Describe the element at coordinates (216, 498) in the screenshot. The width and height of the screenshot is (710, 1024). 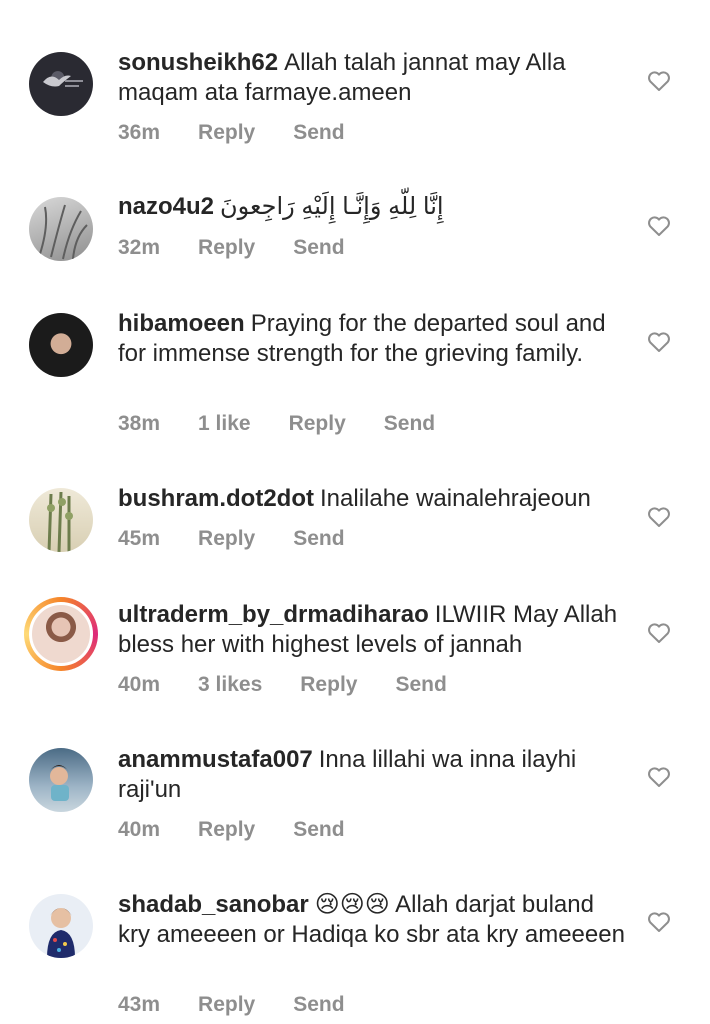
I see `comment-username: bushram.dot2dot` at that location.